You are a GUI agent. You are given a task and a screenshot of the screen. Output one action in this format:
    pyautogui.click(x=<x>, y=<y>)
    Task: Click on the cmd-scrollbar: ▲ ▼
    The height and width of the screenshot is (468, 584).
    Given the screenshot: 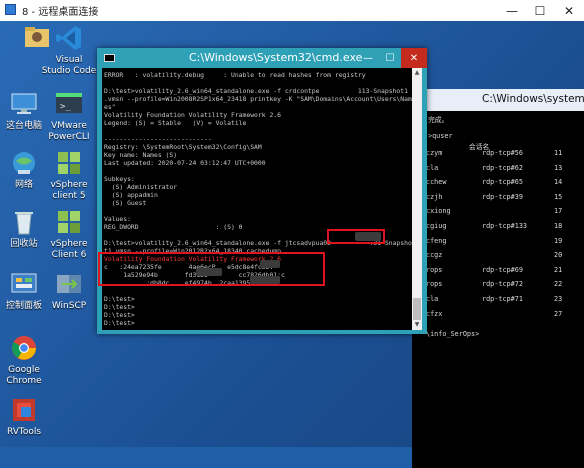 What is the action you would take?
    pyautogui.click(x=417, y=199)
    